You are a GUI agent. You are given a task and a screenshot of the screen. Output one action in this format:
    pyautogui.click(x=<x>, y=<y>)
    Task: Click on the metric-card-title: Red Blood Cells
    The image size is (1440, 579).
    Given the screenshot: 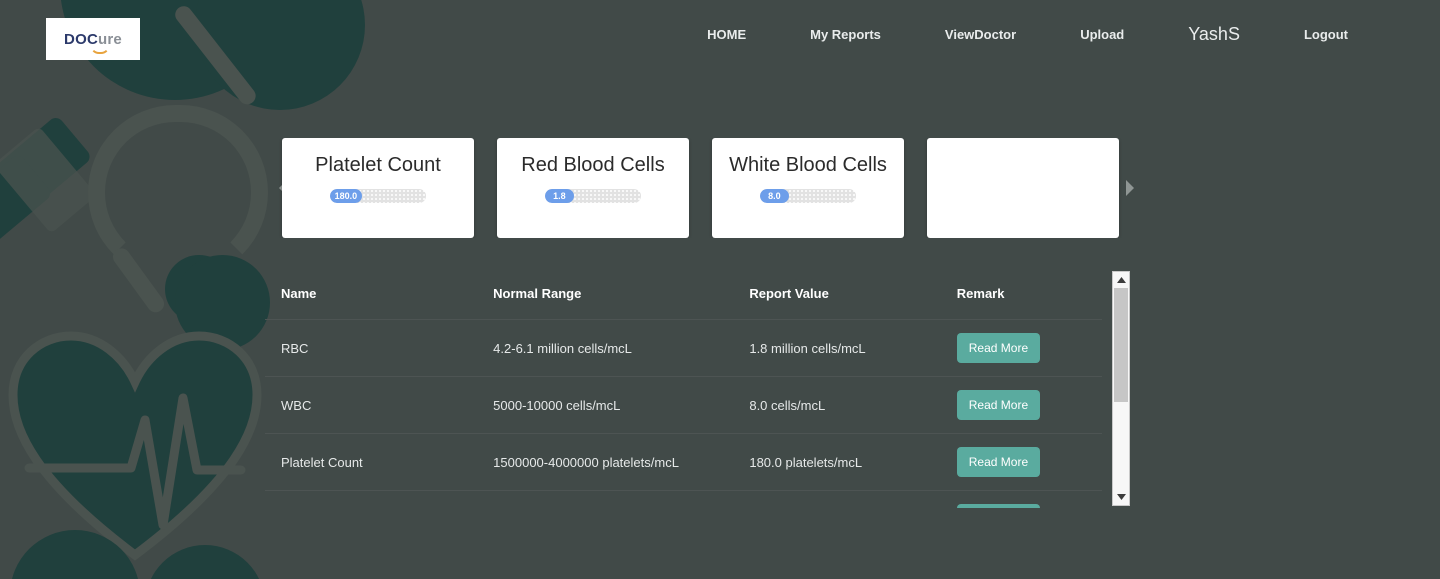 What is the action you would take?
    pyautogui.click(x=593, y=165)
    